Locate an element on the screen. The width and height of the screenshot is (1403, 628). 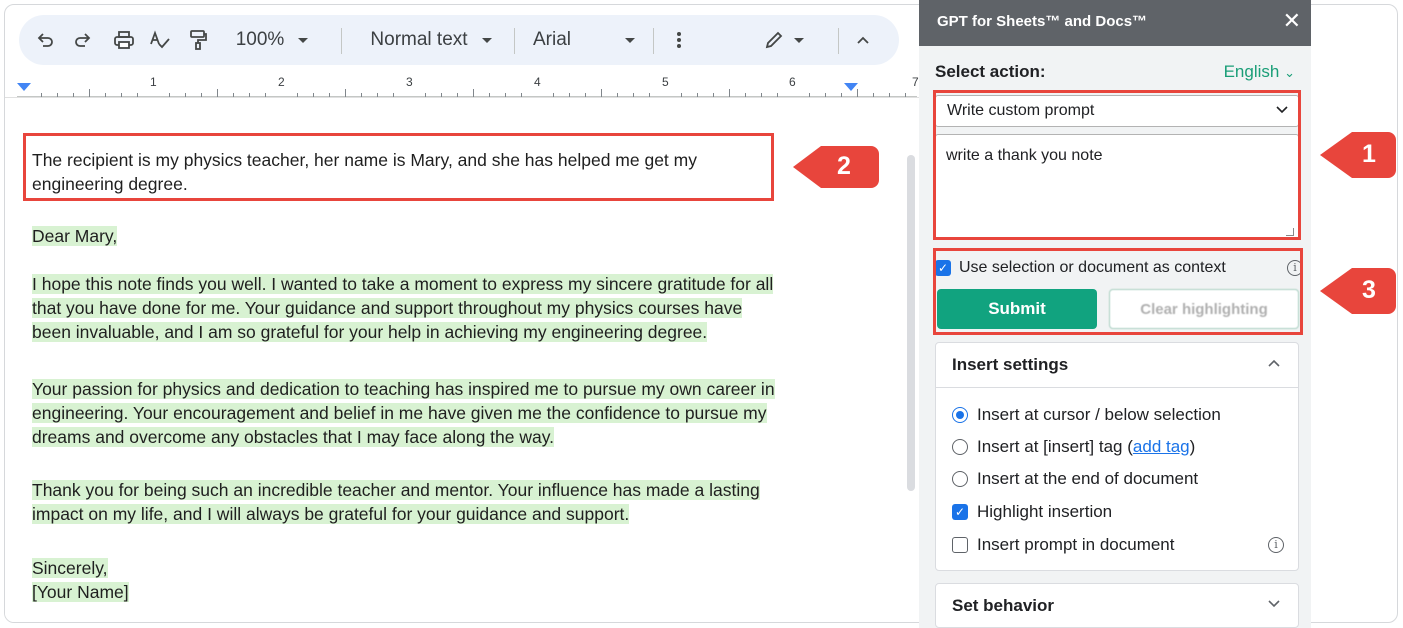
panel-divider is located at coordinates (1117, 387).